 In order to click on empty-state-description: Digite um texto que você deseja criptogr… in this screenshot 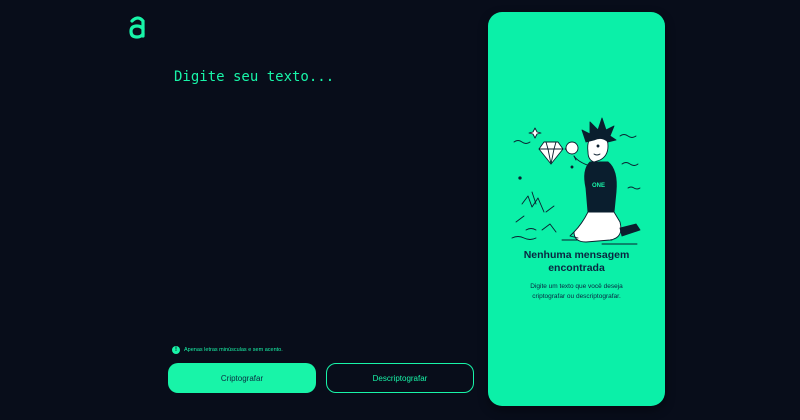, I will do `click(576, 291)`.